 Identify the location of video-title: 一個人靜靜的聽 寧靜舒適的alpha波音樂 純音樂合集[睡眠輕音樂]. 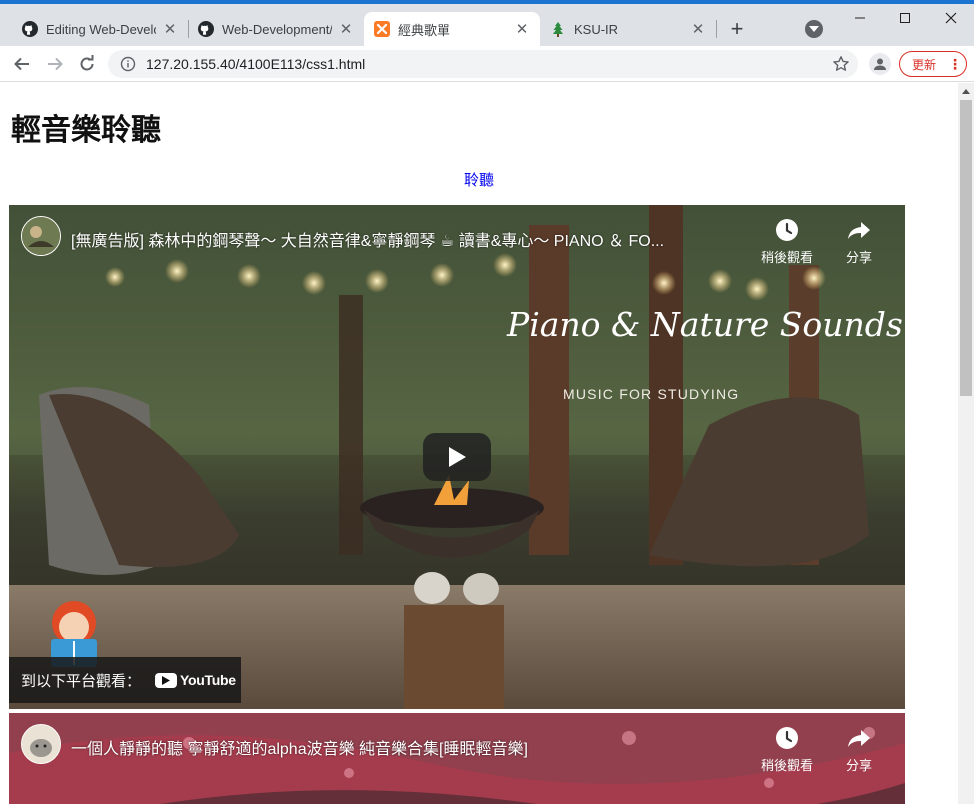
(299, 747).